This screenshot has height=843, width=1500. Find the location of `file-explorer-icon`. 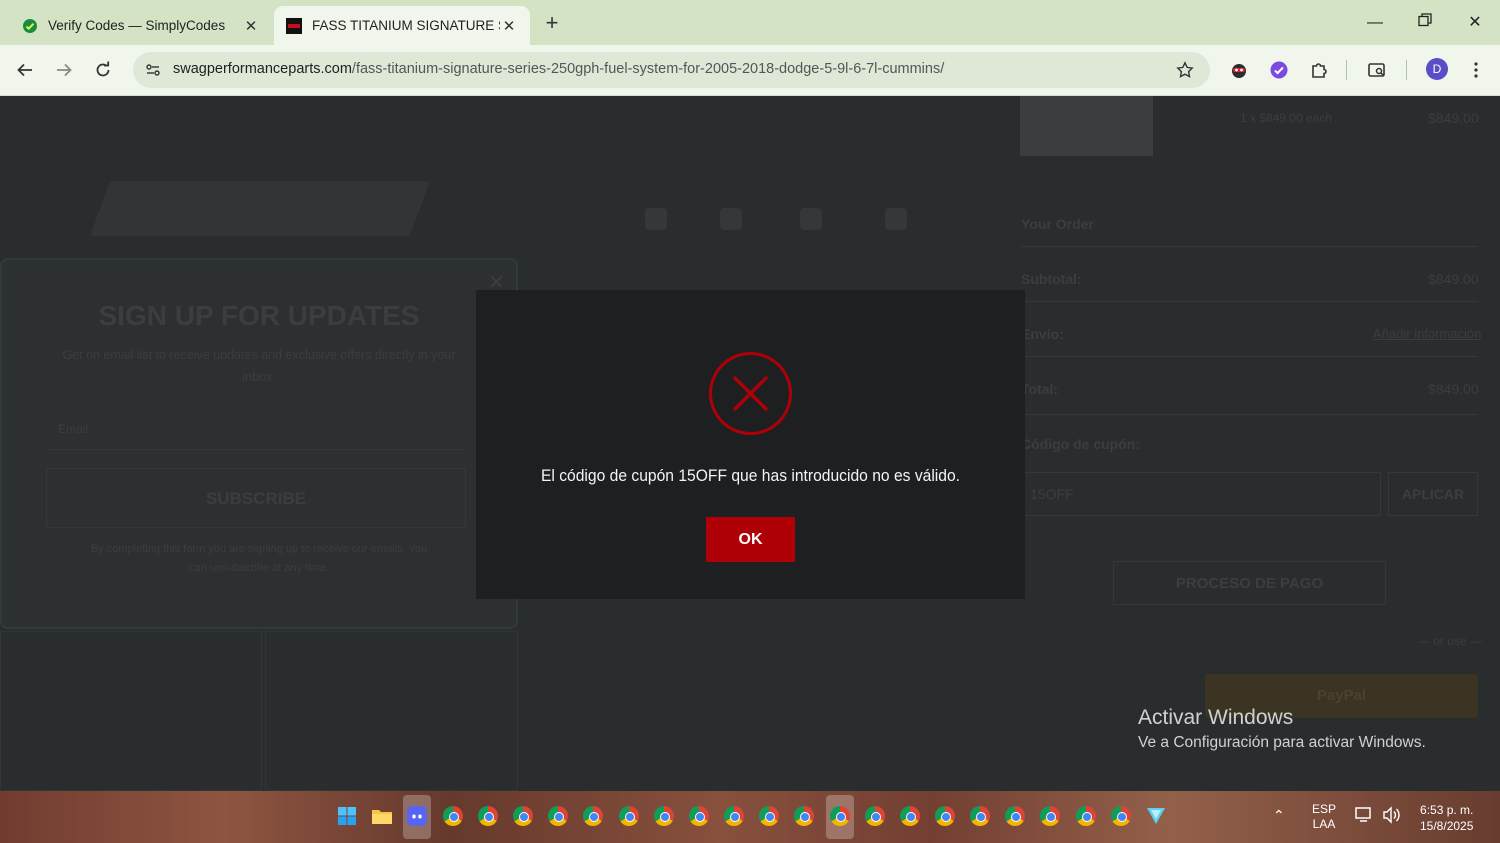

file-explorer-icon is located at coordinates (382, 816).